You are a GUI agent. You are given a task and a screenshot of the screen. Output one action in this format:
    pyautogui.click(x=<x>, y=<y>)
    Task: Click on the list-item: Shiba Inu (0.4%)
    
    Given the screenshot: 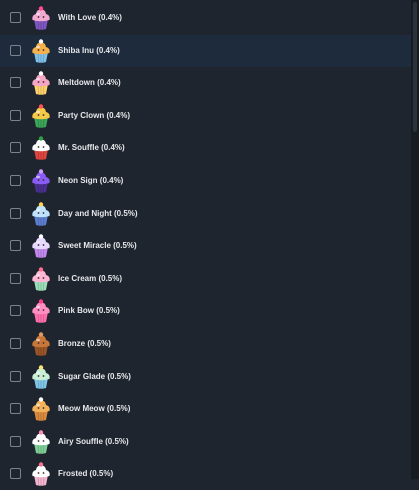 What is the action you would take?
    pyautogui.click(x=205, y=50)
    